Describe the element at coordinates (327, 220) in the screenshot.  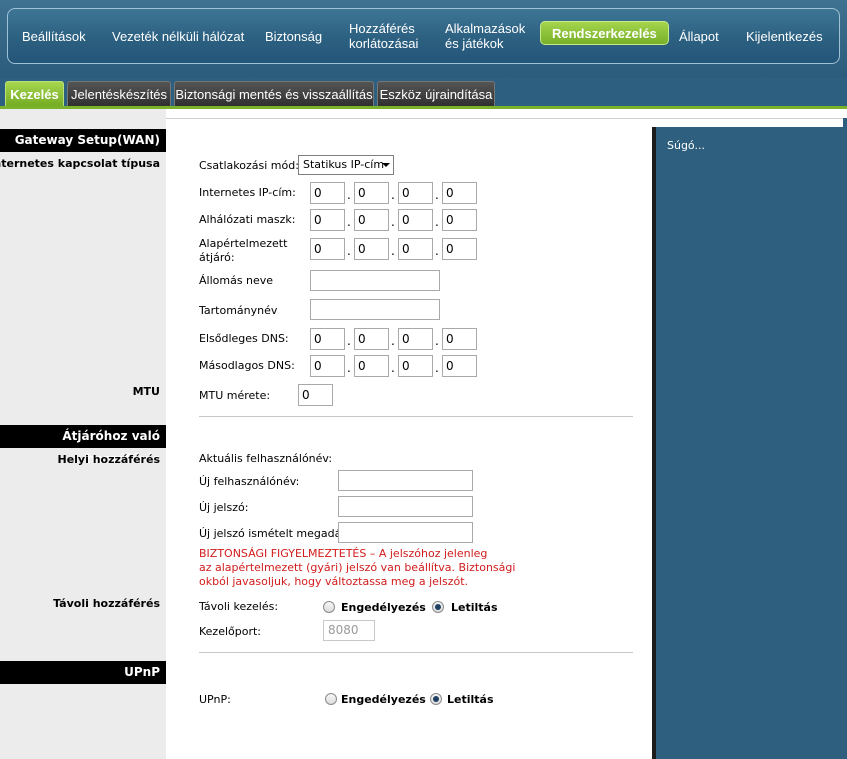
I see `mask-octet-1: 0` at that location.